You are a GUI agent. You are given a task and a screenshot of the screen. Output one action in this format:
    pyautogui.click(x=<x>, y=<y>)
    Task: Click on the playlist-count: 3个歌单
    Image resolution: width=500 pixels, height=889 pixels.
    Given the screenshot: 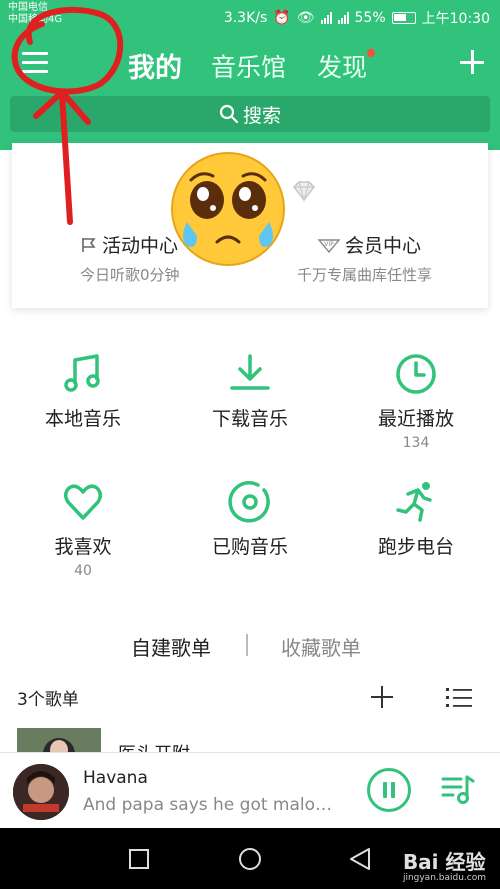 What is the action you would take?
    pyautogui.click(x=48, y=700)
    